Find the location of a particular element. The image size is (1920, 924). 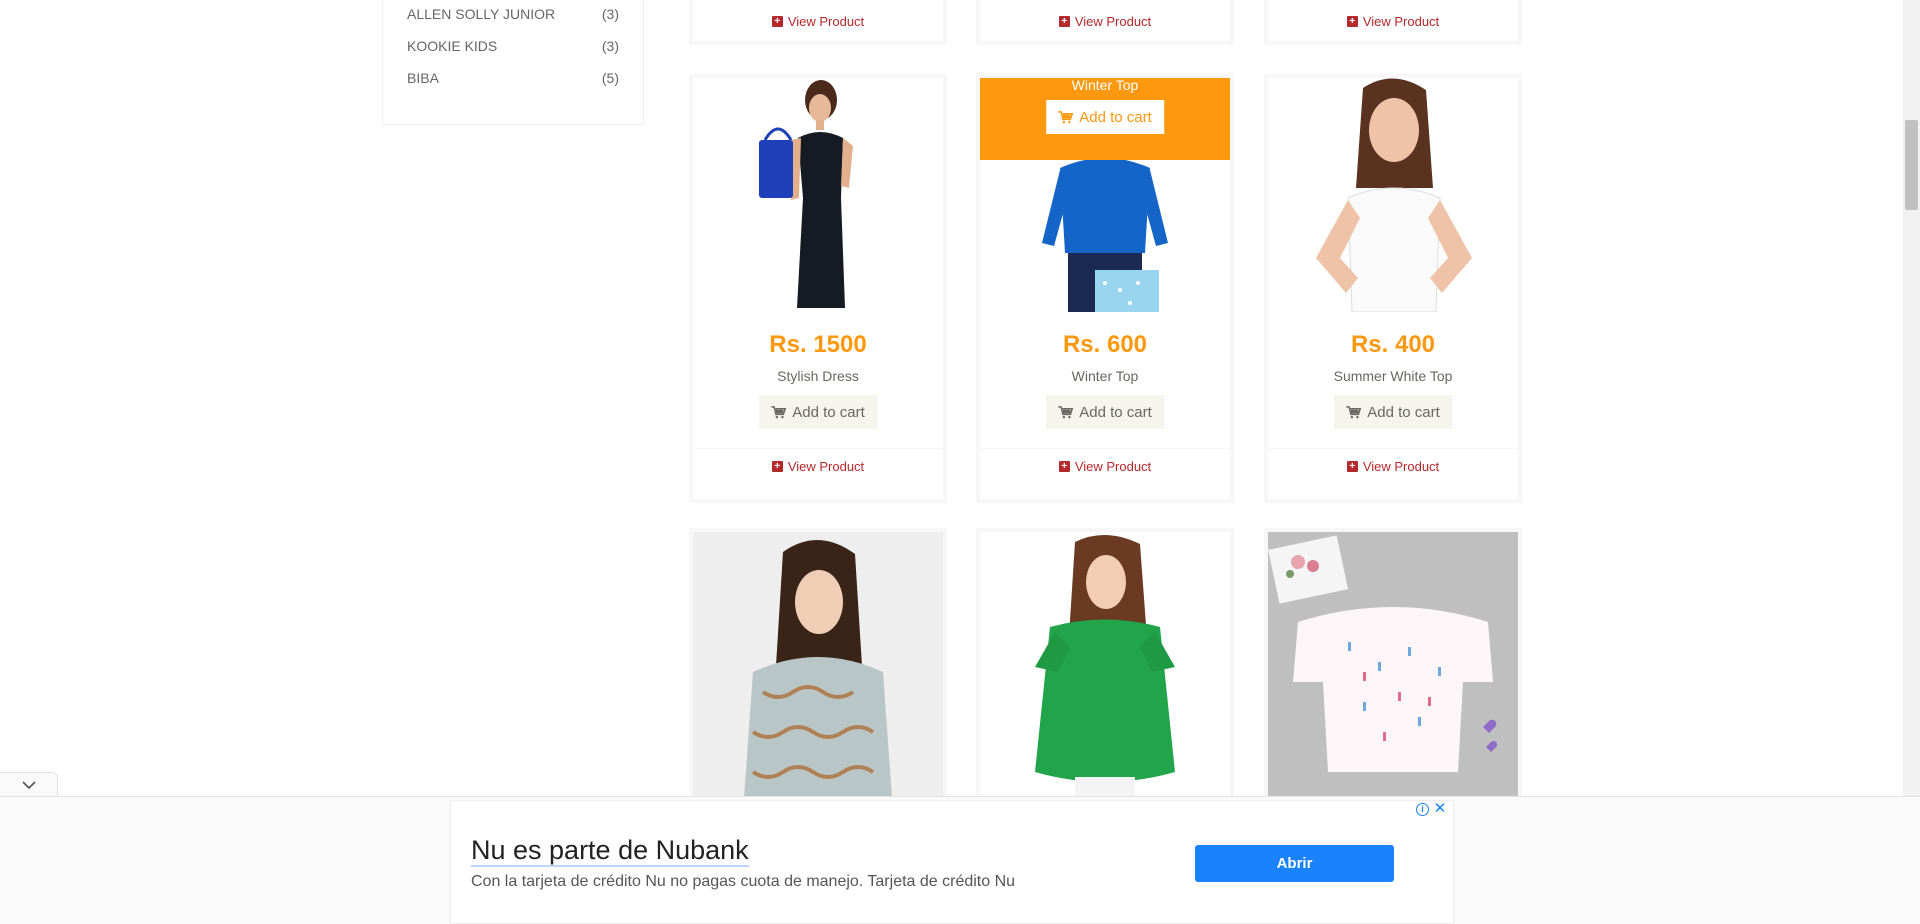

product-price: Rs. 1500 is located at coordinates (818, 344).